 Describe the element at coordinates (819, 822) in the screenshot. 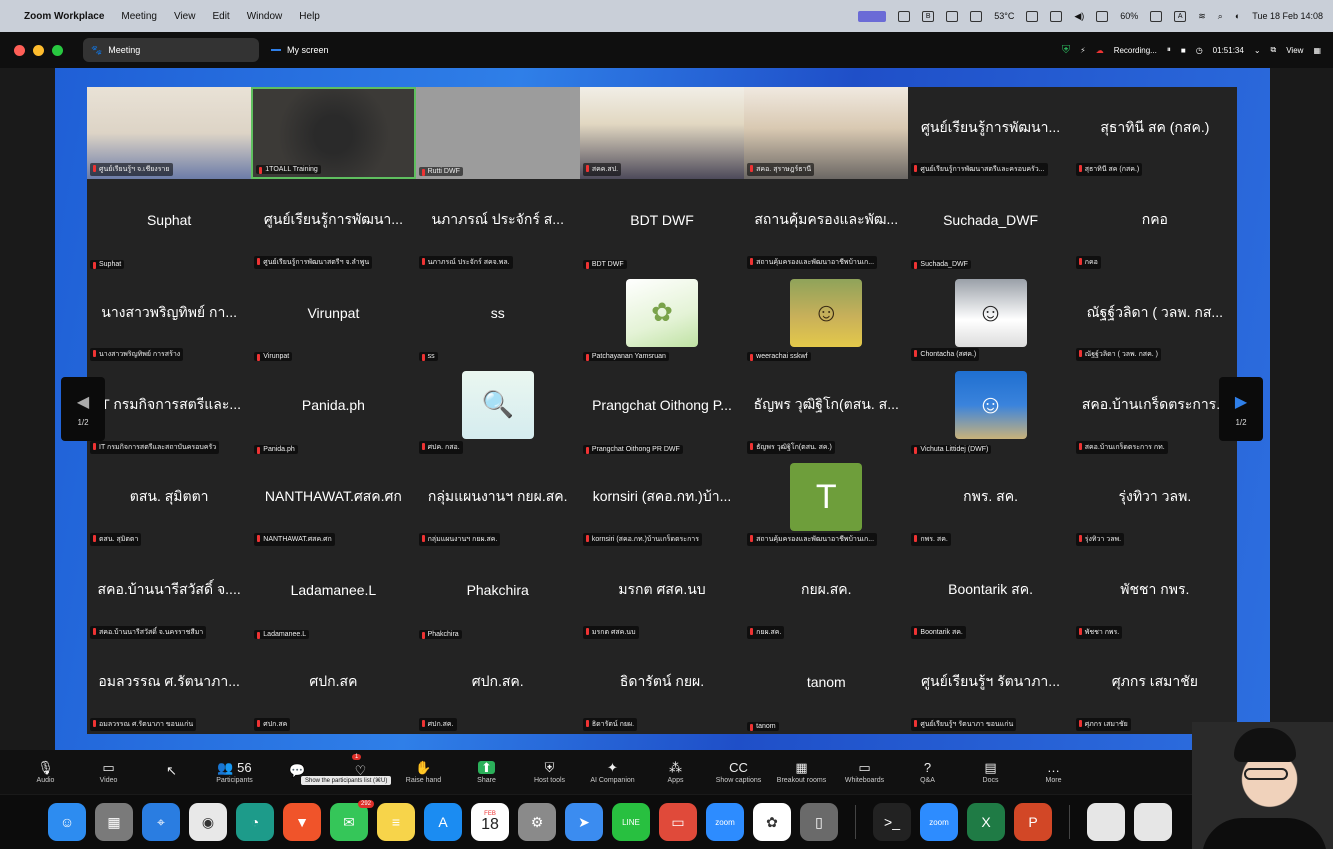

I see `preview-icon: ▯` at that location.